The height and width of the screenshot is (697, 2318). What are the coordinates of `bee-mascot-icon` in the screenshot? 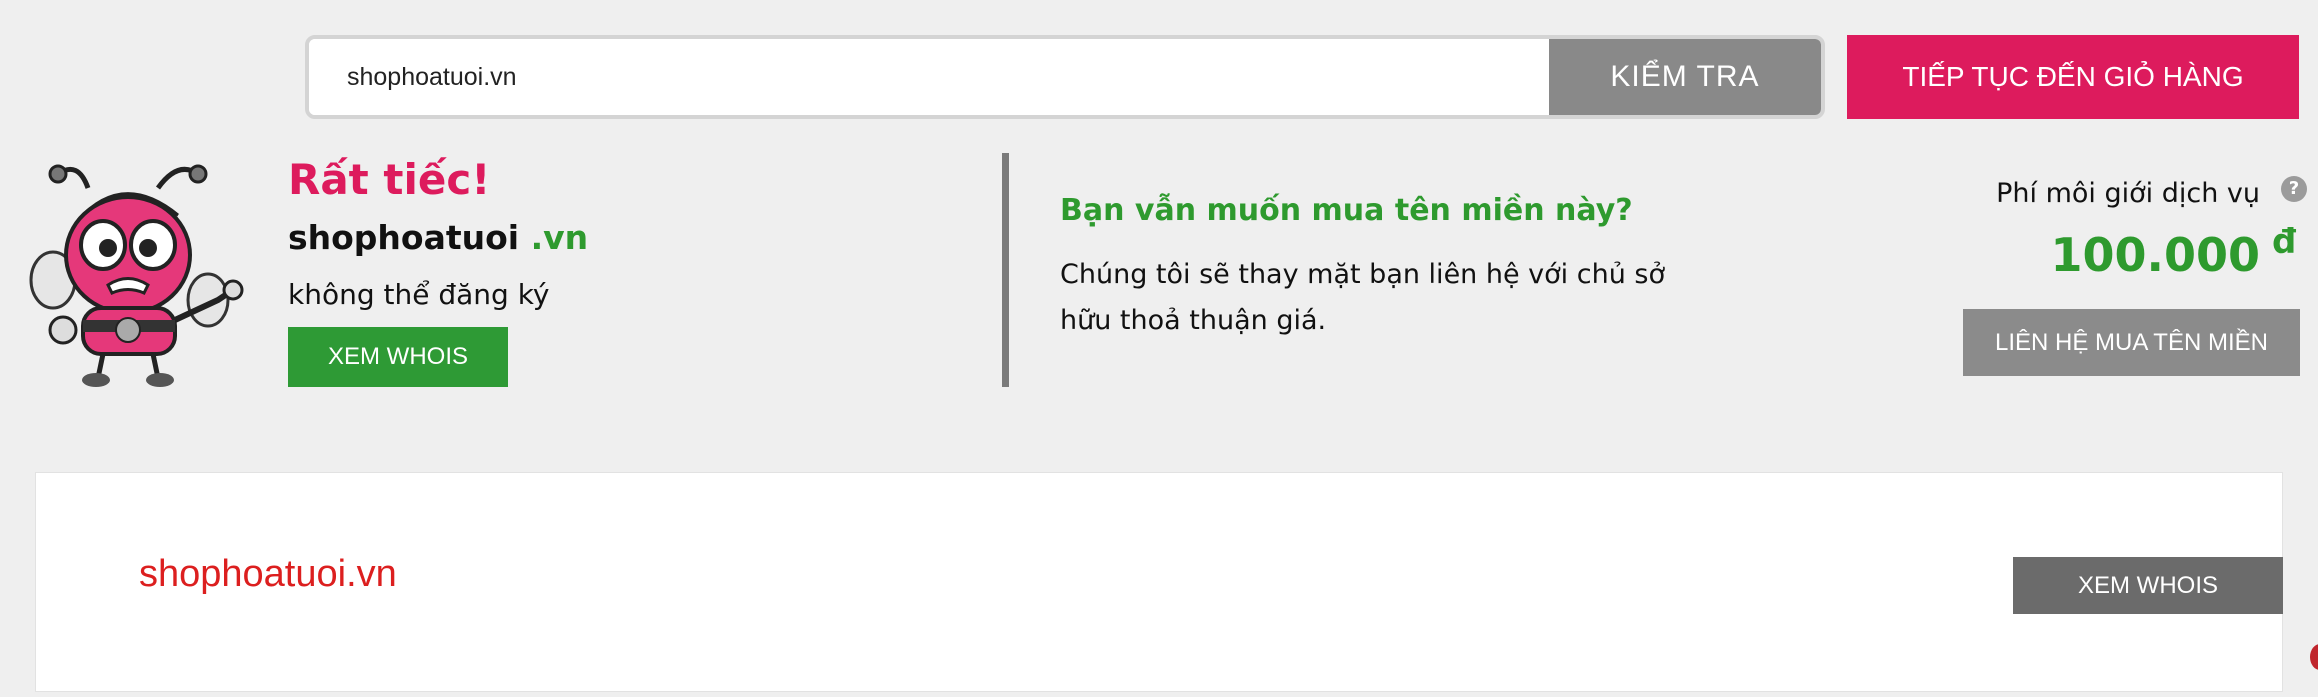 It's located at (136, 275).